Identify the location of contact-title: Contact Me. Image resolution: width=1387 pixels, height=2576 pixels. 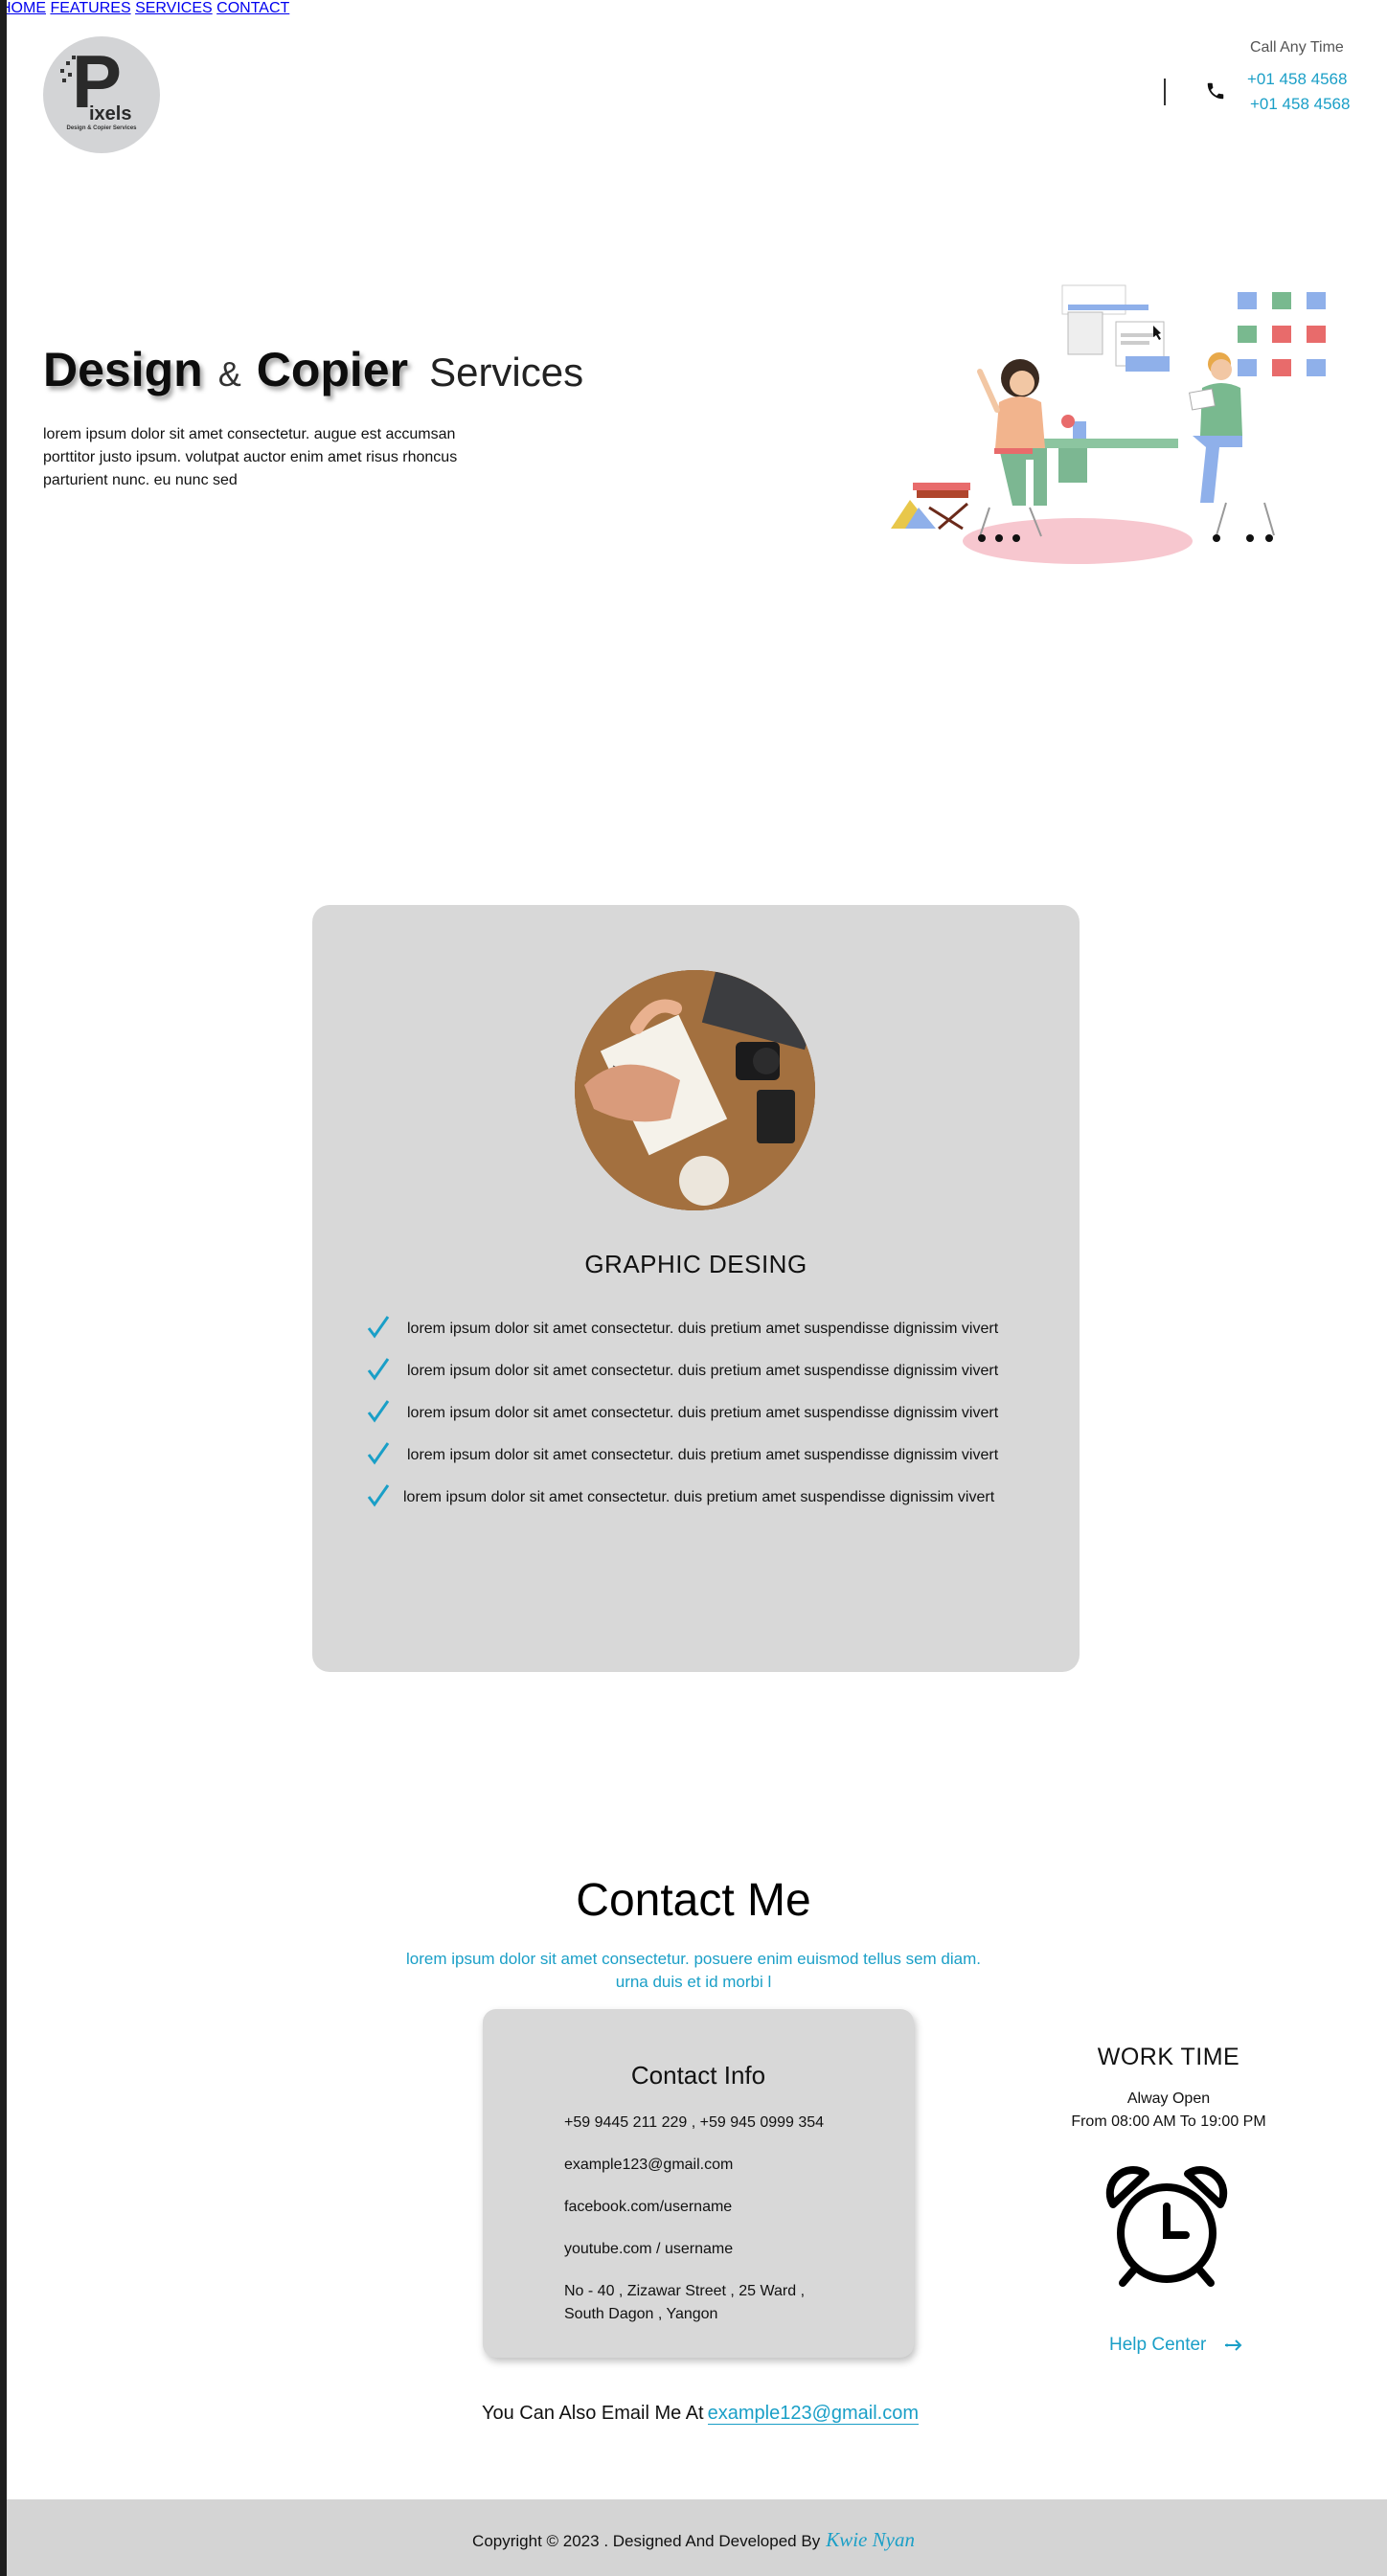
(693, 1900).